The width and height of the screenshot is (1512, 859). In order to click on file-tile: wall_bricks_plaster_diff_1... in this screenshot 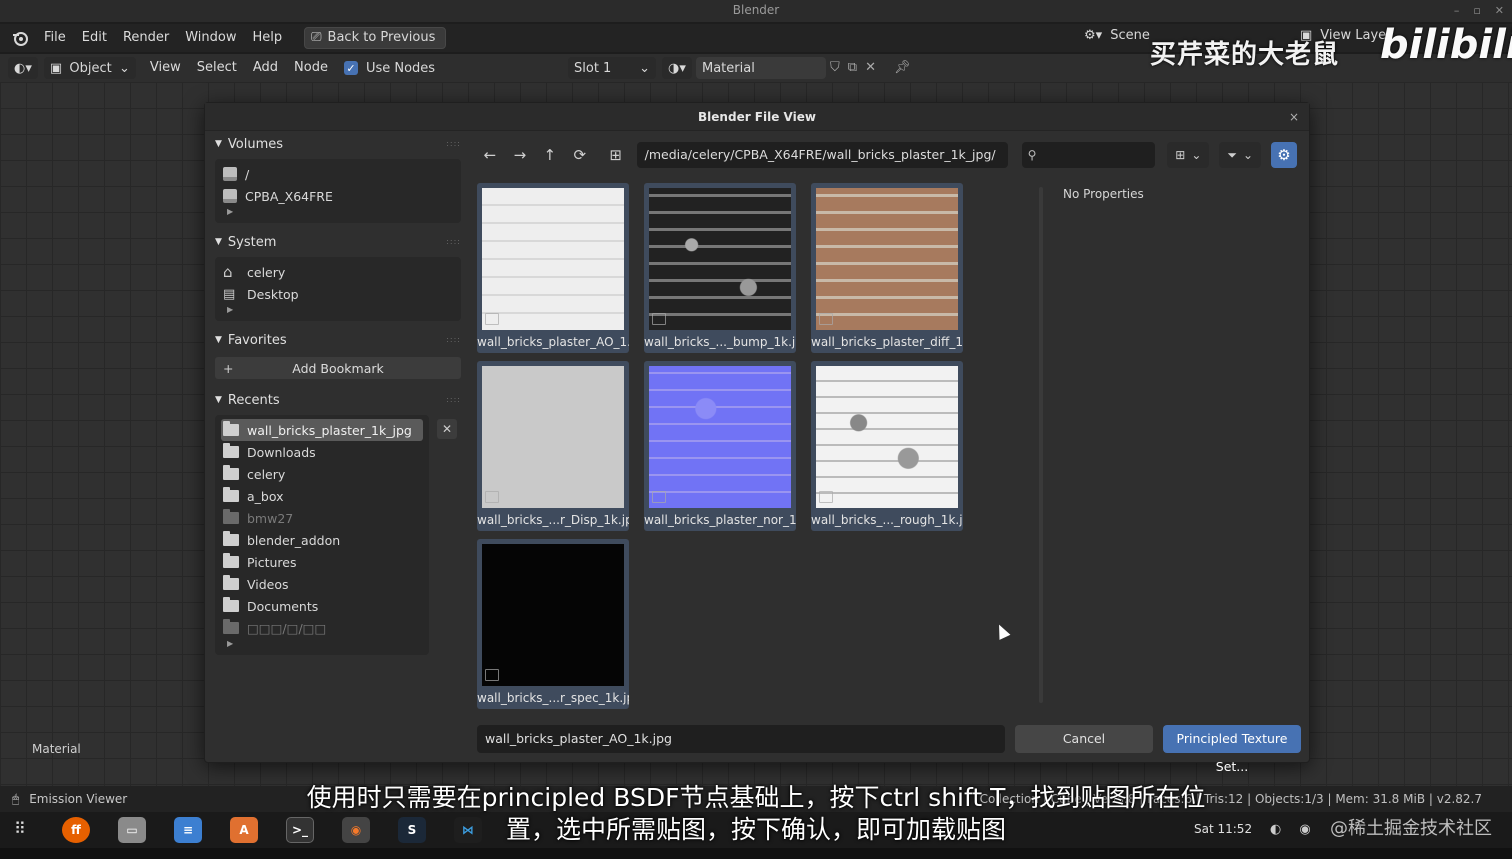, I will do `click(887, 268)`.